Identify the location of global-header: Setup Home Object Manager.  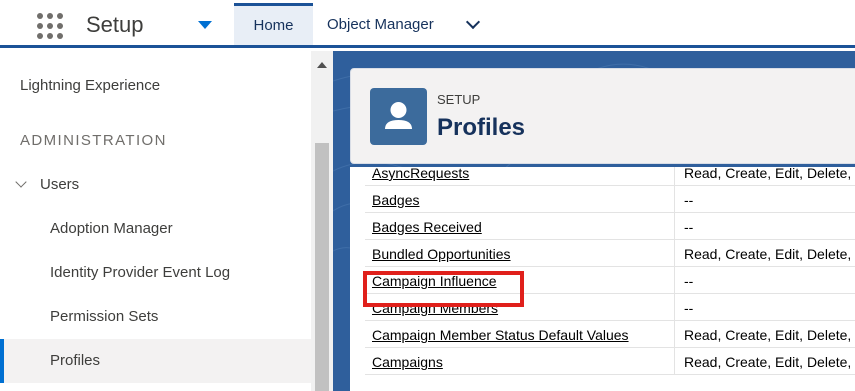
(427, 24).